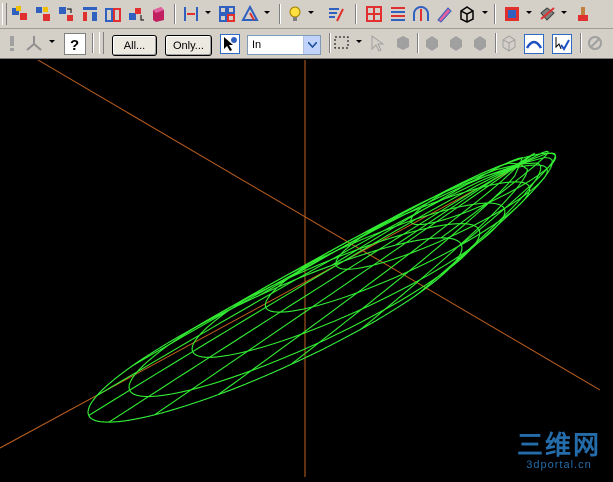 This screenshot has height=482, width=613. What do you see at coordinates (158, 14) in the screenshot?
I see `cube-icon` at bounding box center [158, 14].